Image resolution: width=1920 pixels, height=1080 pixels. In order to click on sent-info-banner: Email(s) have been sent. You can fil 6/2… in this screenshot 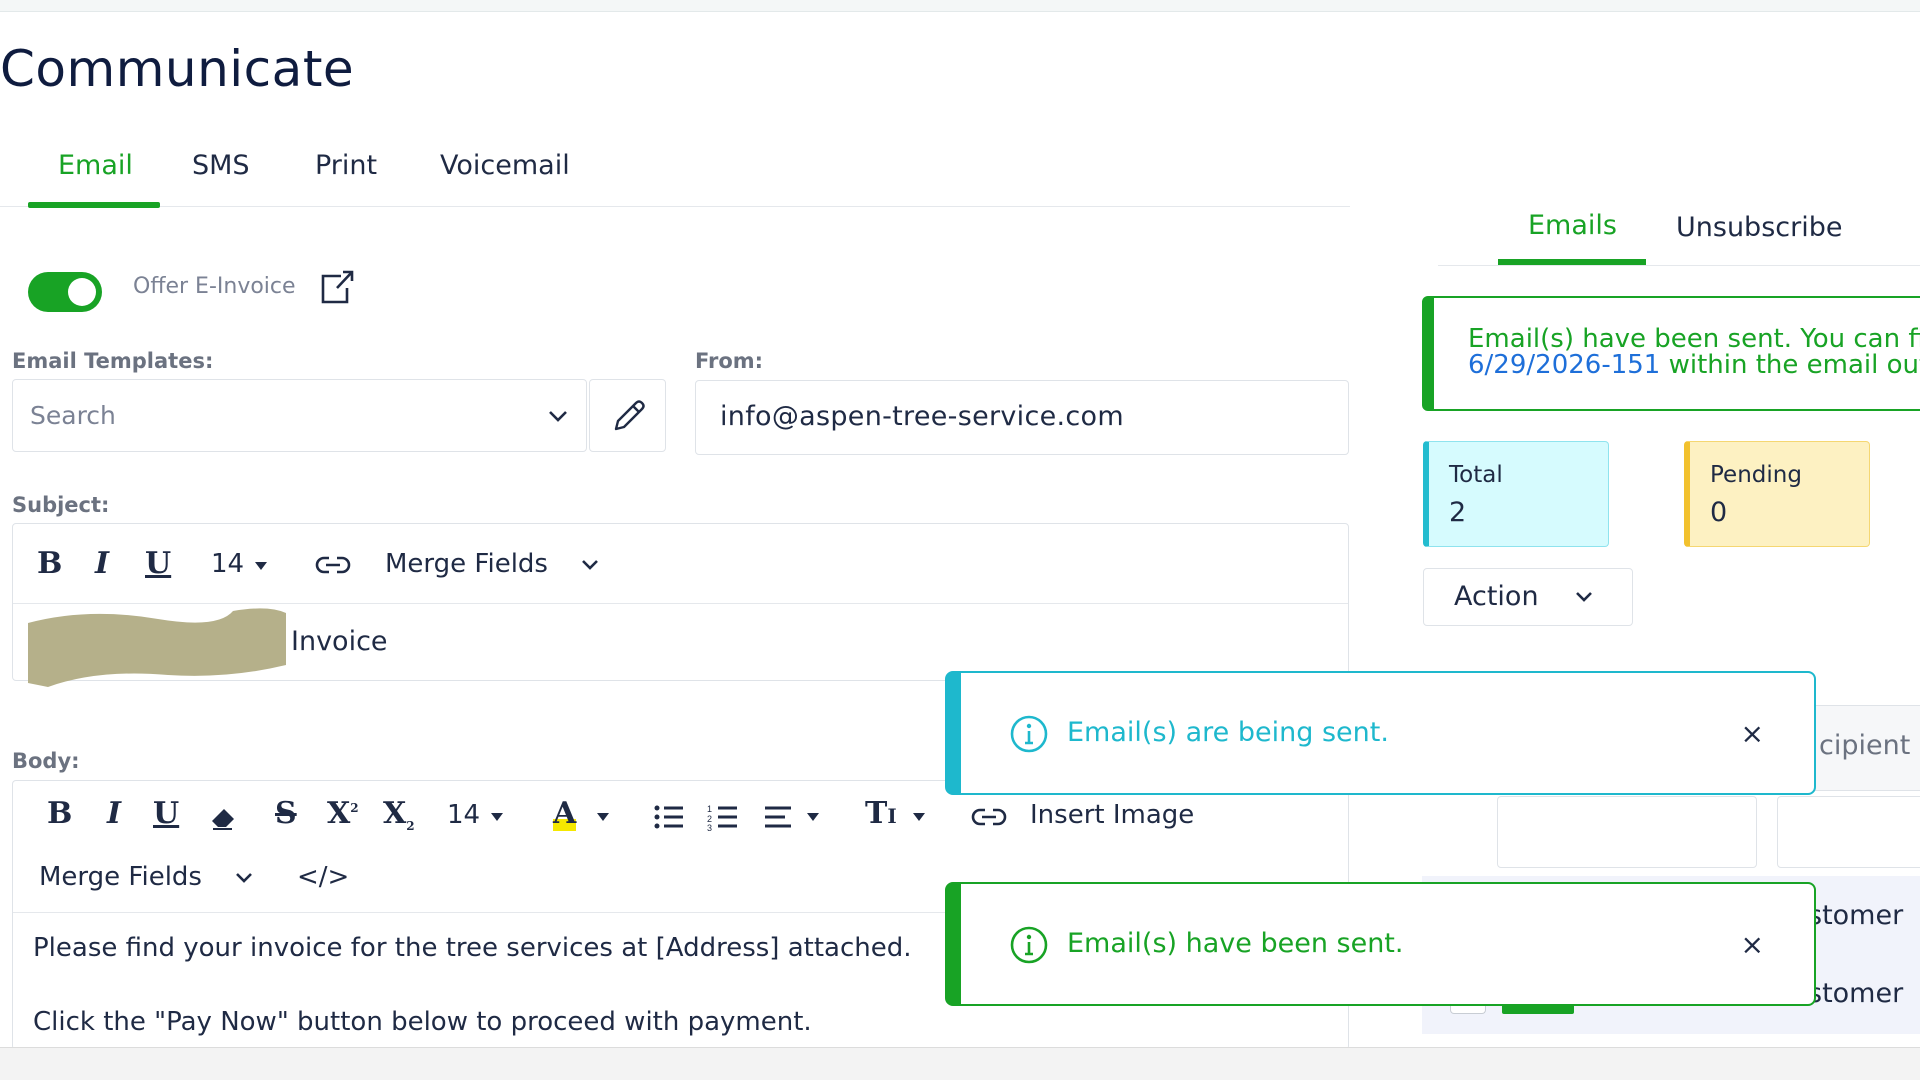, I will do `click(1671, 353)`.